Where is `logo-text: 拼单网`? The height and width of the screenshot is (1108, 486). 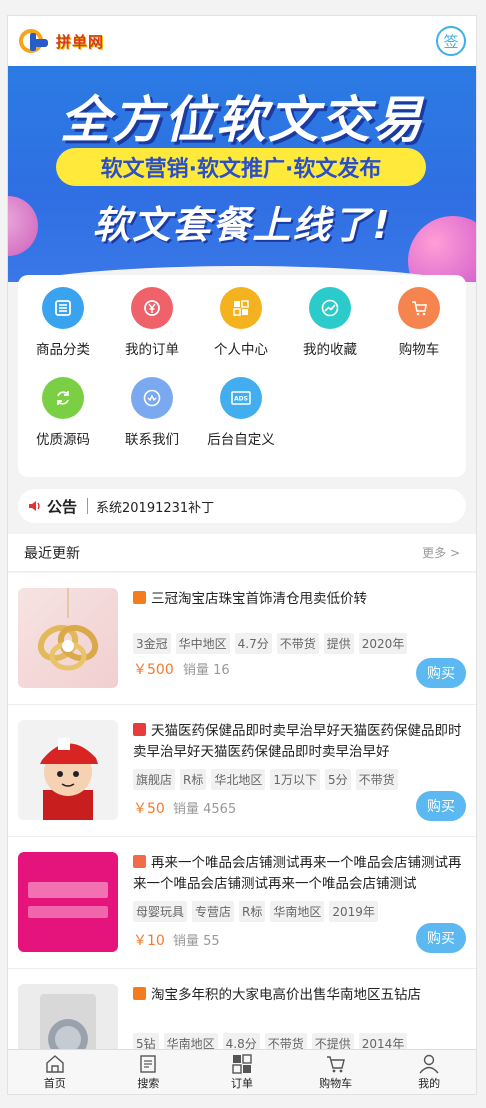
logo-text: 拼单网 is located at coordinates (80, 41).